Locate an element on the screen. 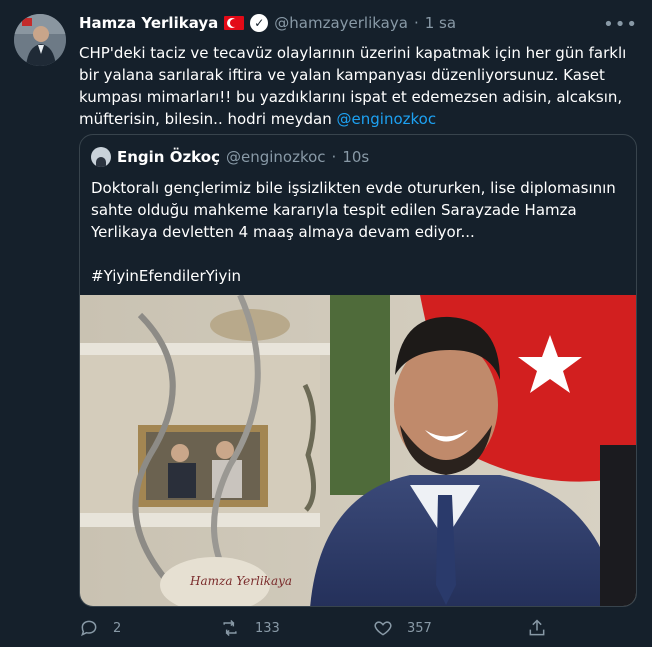  mention-link: @enginozkoc is located at coordinates (387, 119).